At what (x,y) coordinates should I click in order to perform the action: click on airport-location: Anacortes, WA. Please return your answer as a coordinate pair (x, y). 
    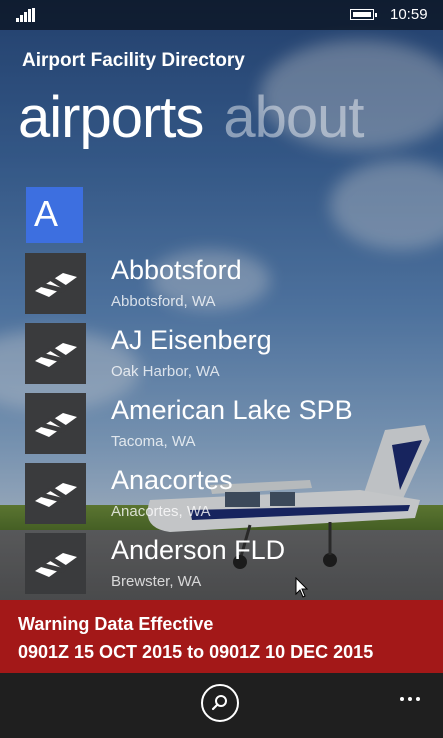
    Looking at the image, I should click on (161, 511).